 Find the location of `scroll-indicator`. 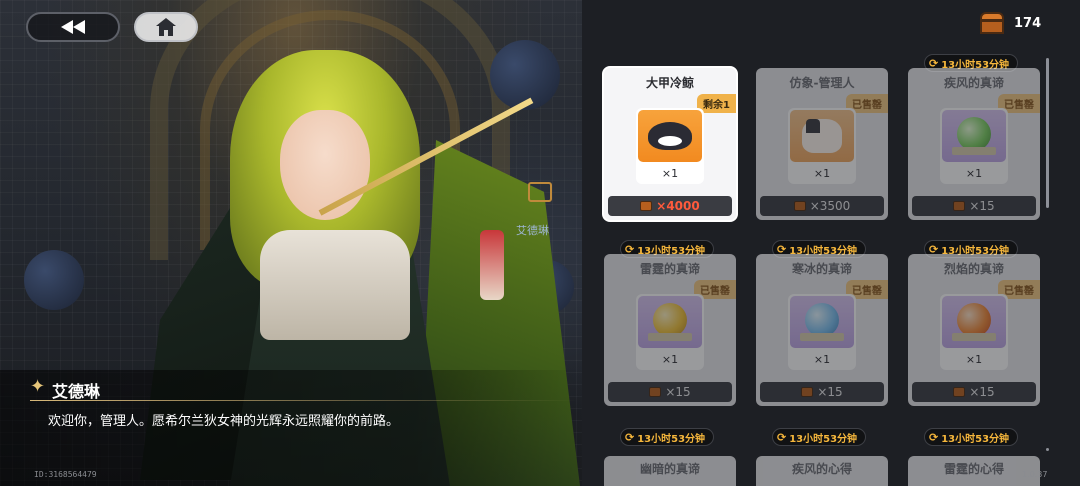

scroll-indicator is located at coordinates (1047, 449).